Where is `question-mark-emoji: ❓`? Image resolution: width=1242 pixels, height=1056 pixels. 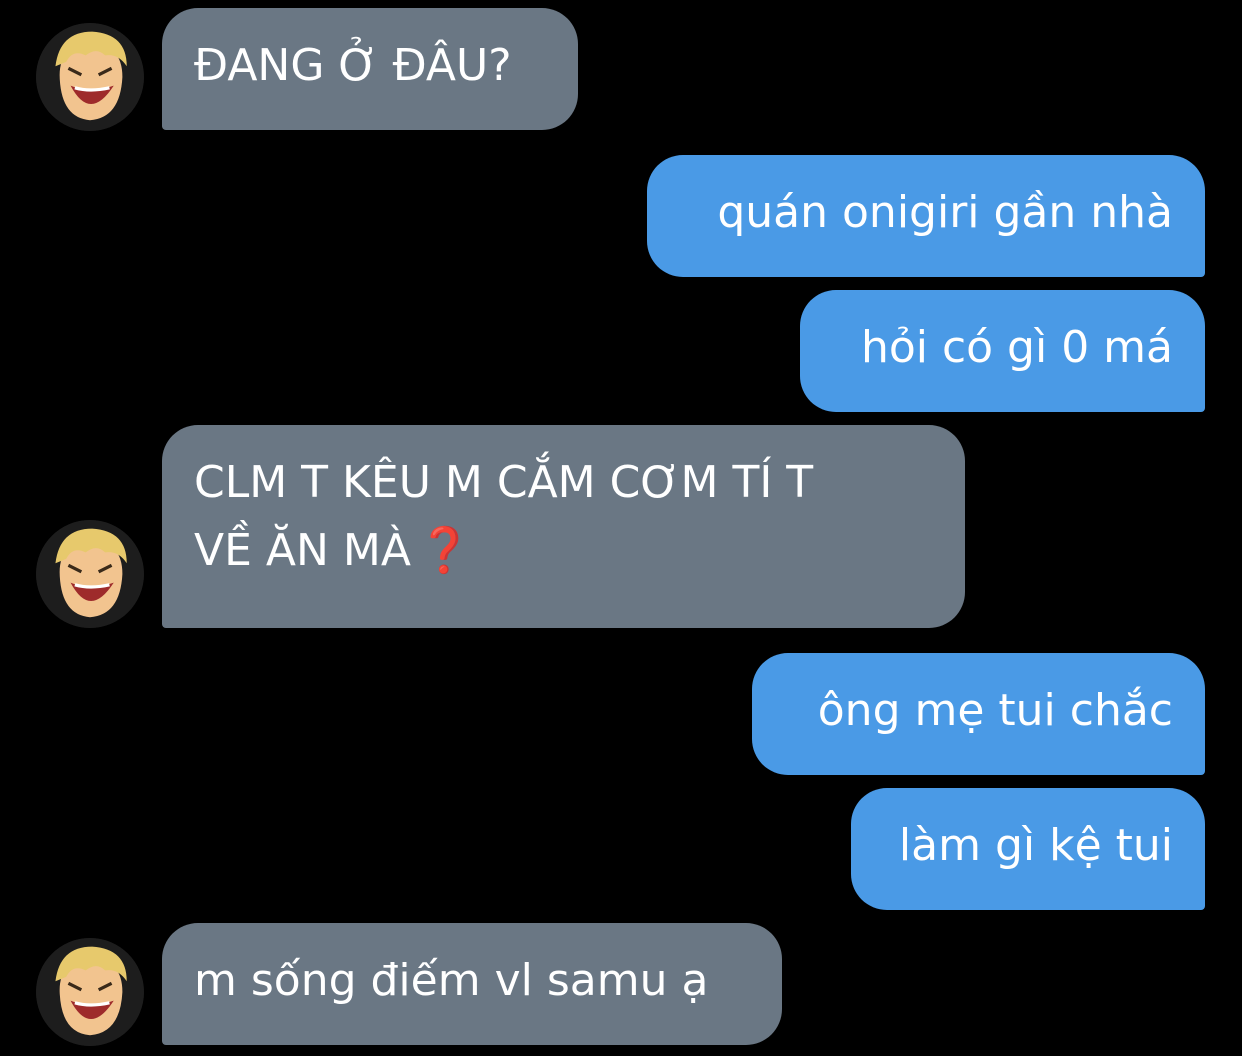 question-mark-emoji: ❓ is located at coordinates (444, 550).